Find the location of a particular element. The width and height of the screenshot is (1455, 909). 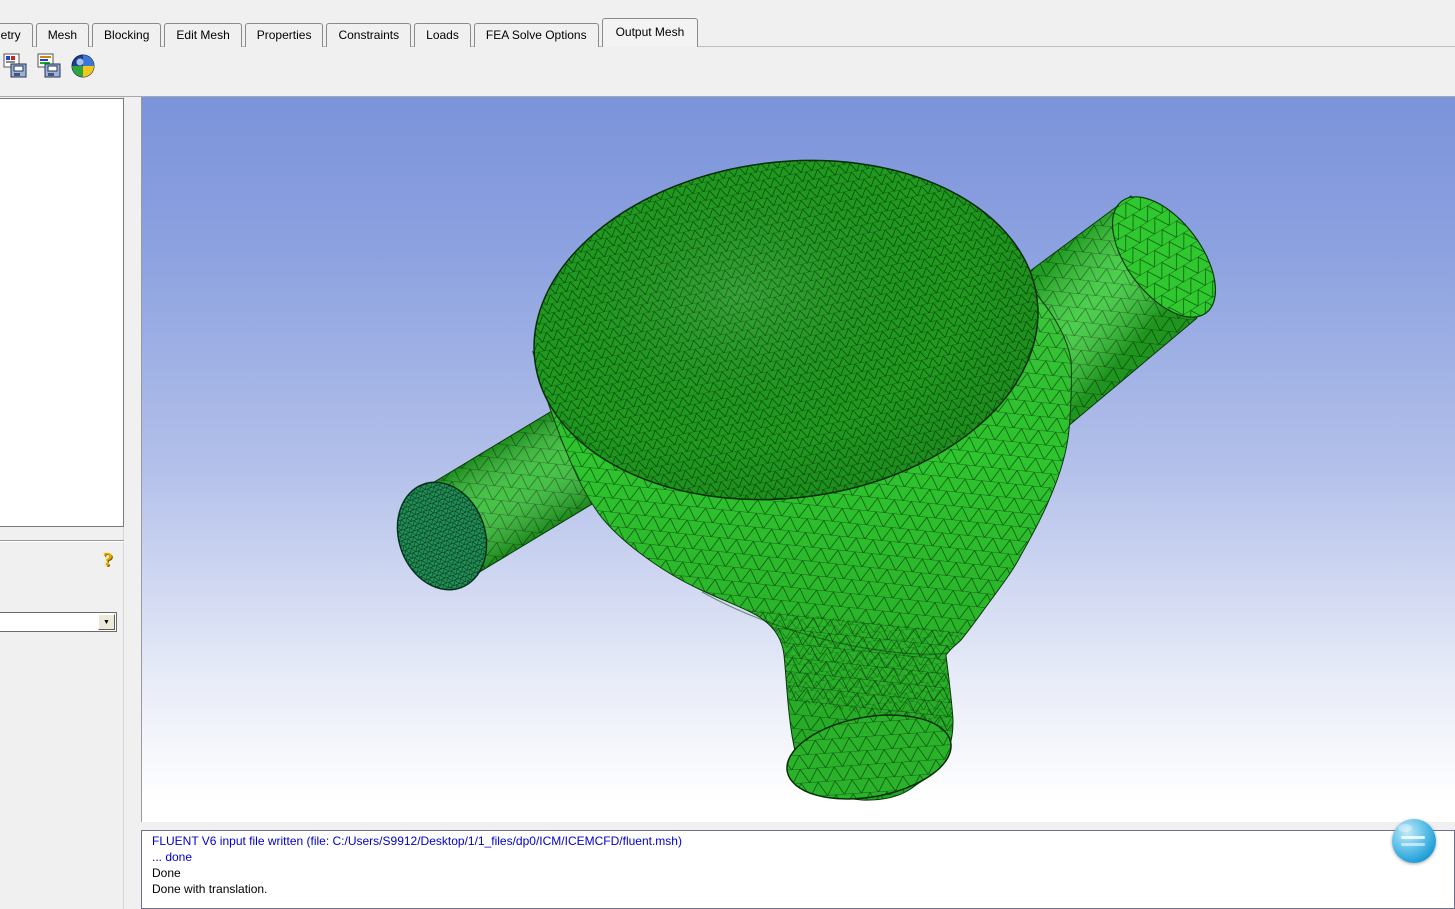

boundary-conditions-icon is located at coordinates (49, 66).